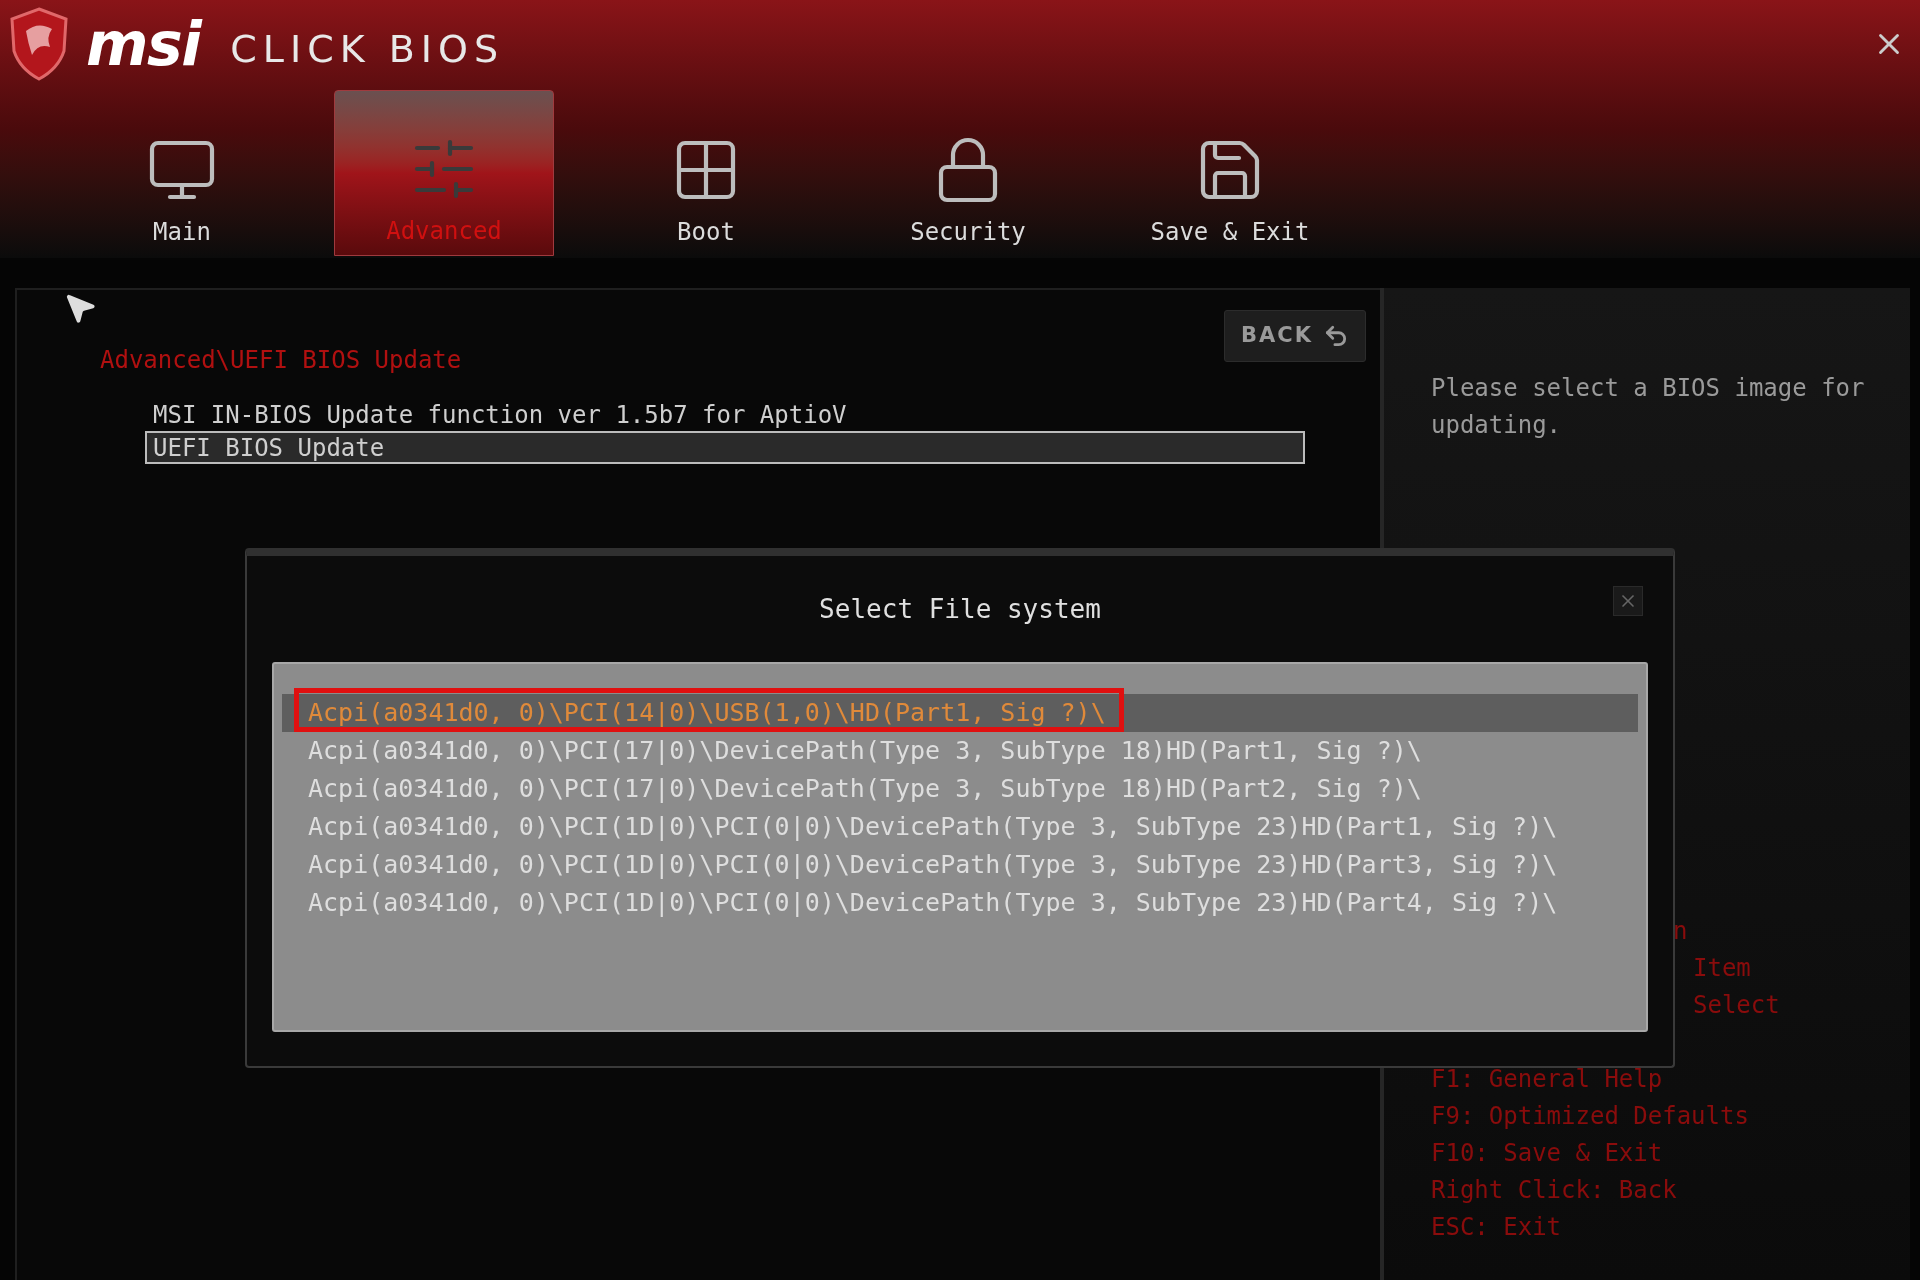 The width and height of the screenshot is (1920, 1280). I want to click on menu-item: UEFI BIOS Update, so click(725, 447).